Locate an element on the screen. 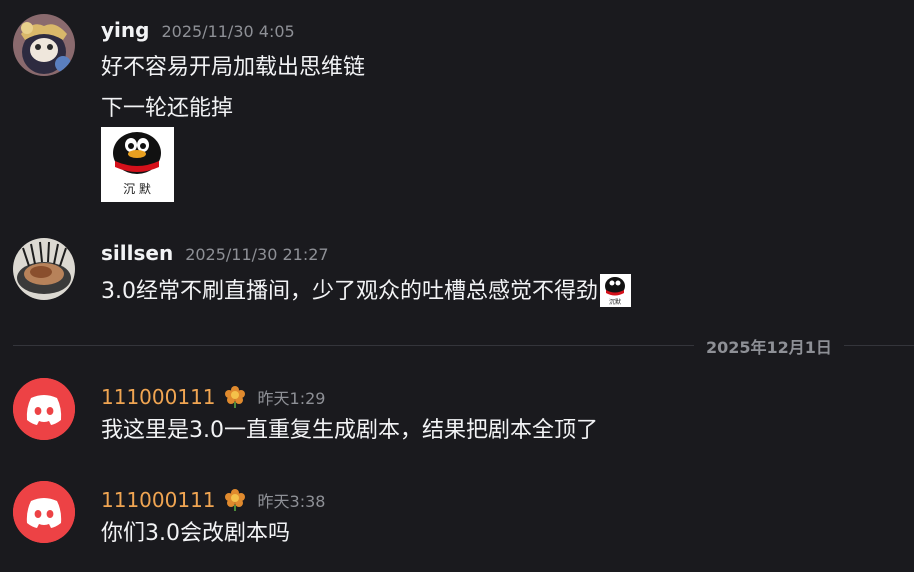  sticker-image: 沉 默 is located at coordinates (137, 164).